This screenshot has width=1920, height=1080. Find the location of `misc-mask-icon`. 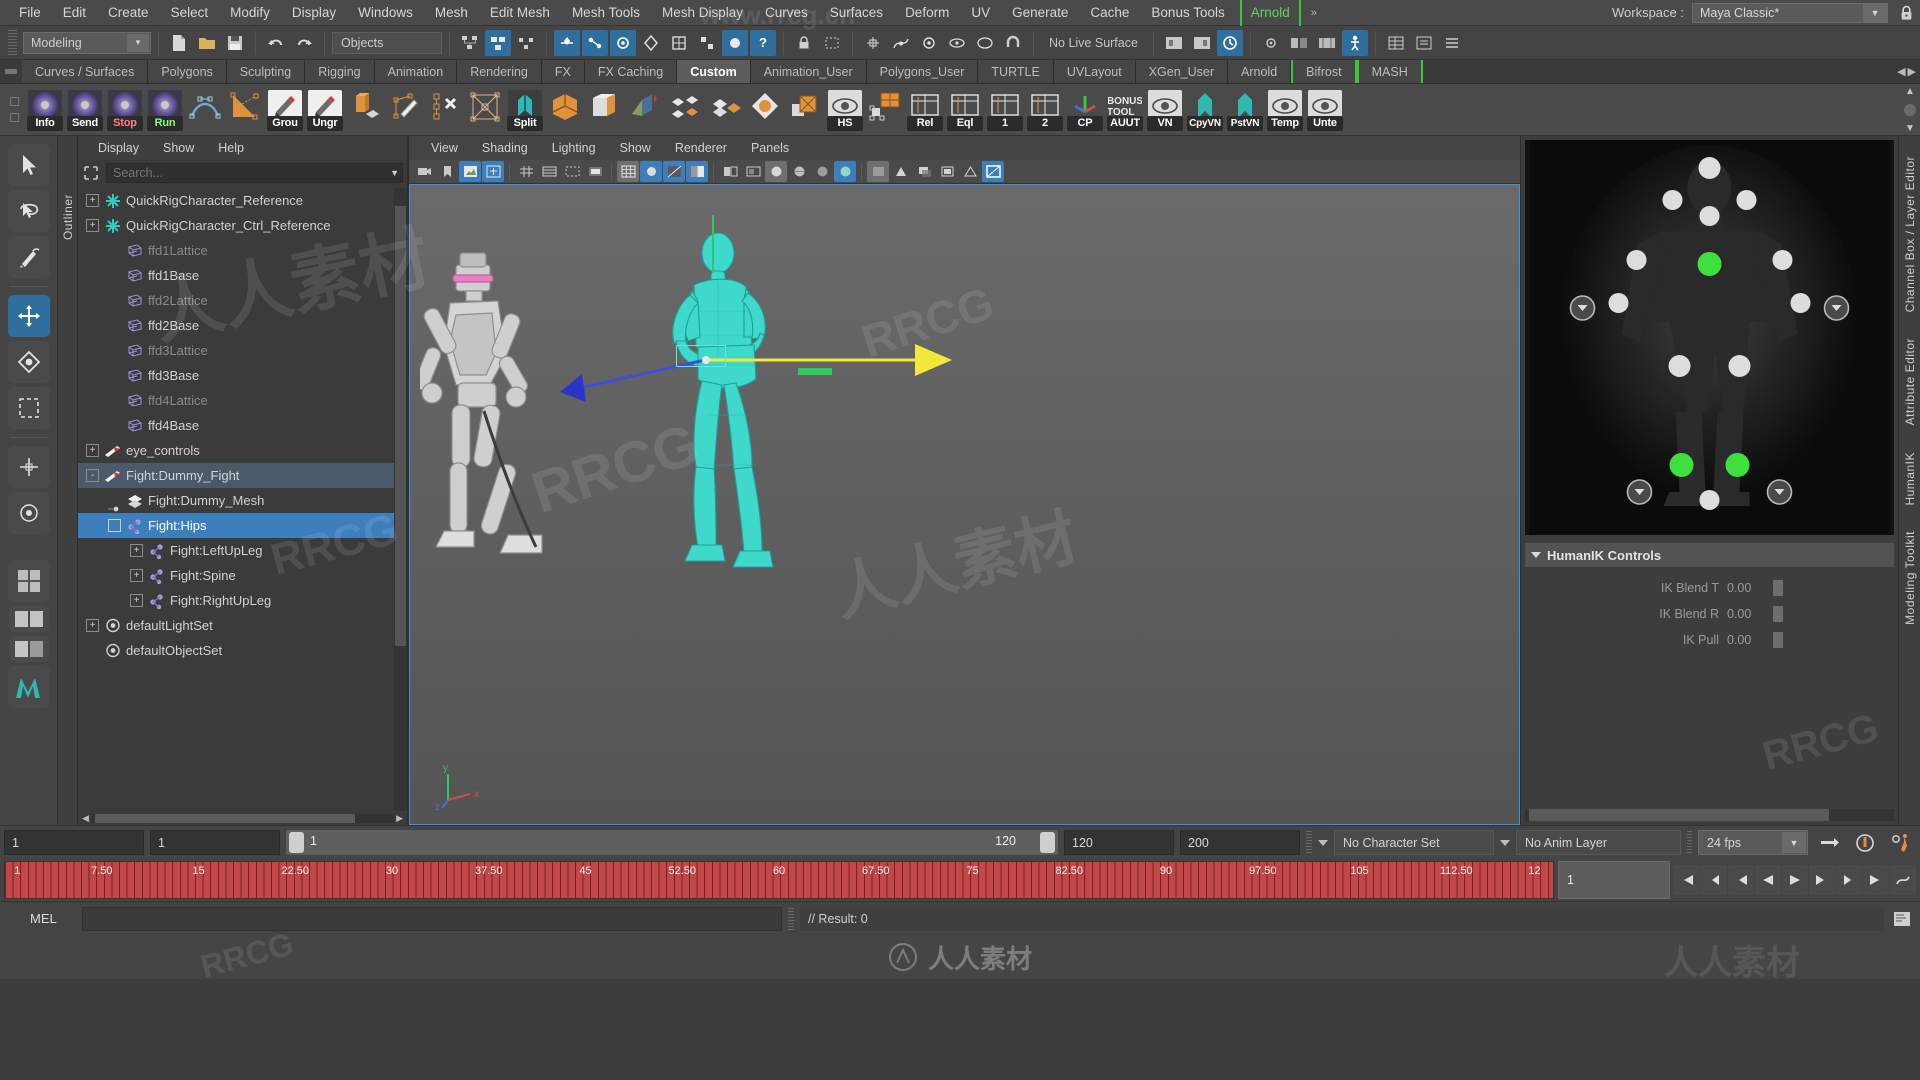

misc-mask-icon is located at coordinates (707, 43).